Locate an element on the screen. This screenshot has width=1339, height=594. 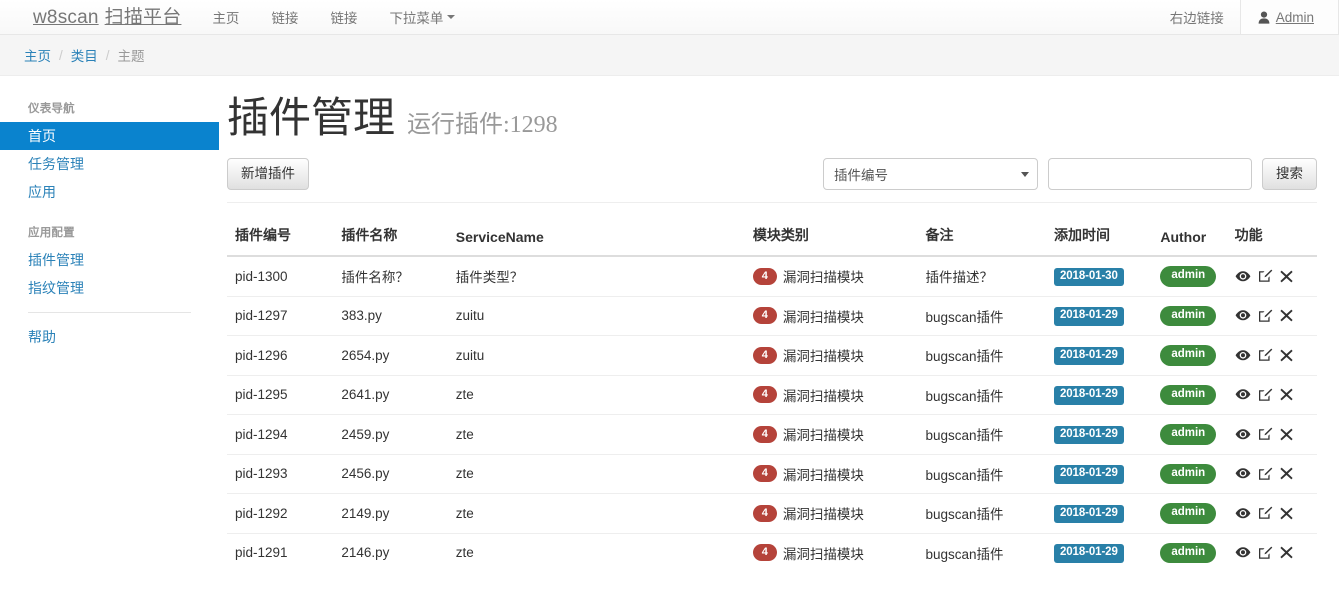
sidebar-item-application: 应用 is located at coordinates (109, 192).